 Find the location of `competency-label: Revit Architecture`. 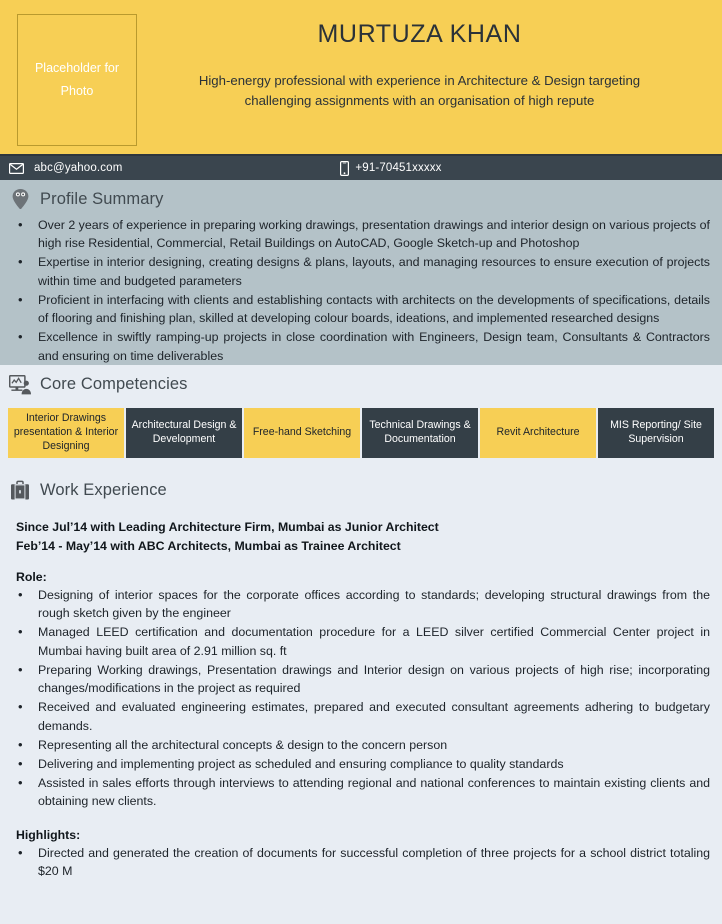

competency-label: Revit Architecture is located at coordinates (538, 431).